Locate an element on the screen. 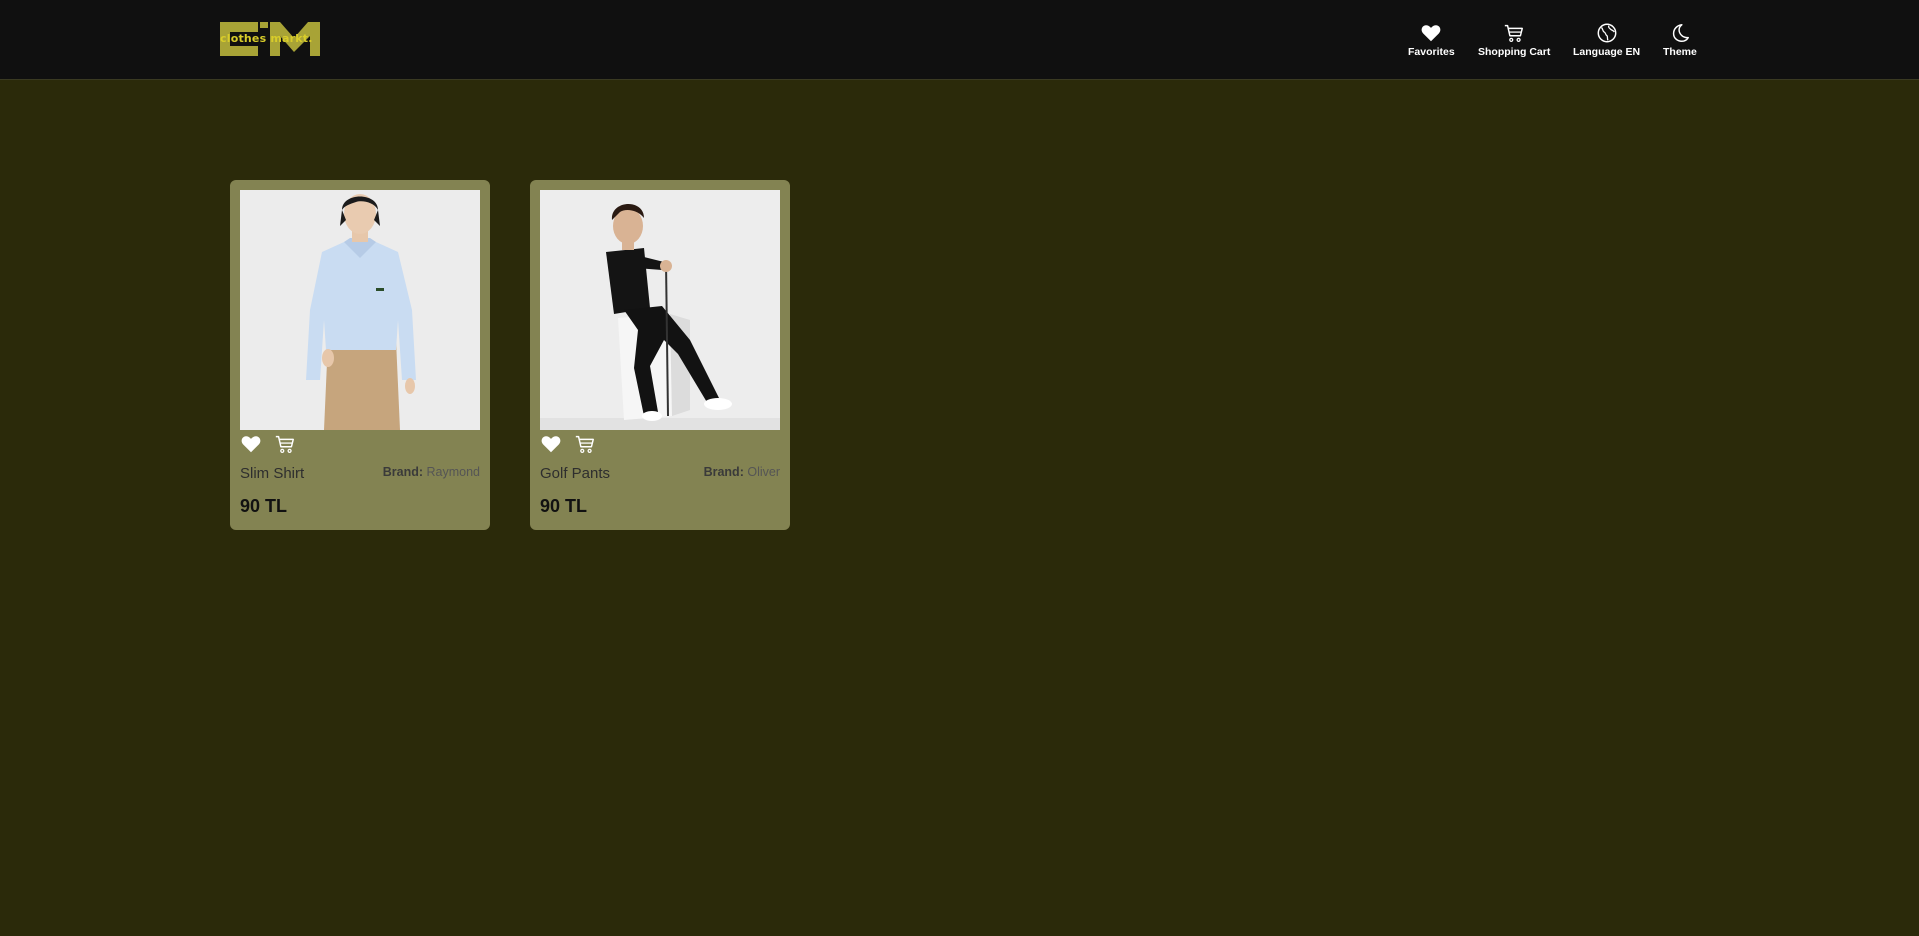 This screenshot has width=1919, height=936. nav-shopping-cart: Shopping Cart is located at coordinates (1514, 40).